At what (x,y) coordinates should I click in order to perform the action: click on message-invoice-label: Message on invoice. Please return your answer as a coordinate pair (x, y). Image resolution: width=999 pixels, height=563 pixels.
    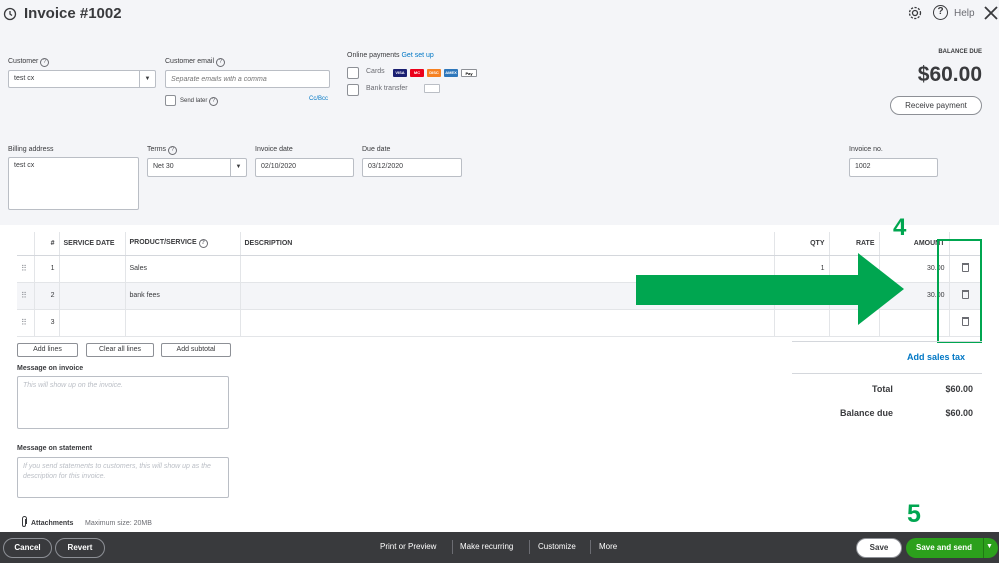
    Looking at the image, I should click on (50, 368).